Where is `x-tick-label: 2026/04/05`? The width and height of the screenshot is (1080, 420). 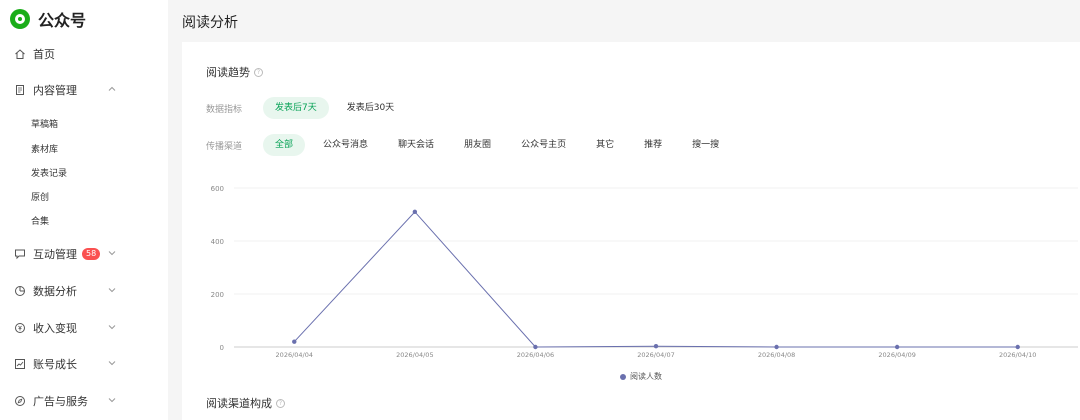
x-tick-label: 2026/04/05 is located at coordinates (414, 355).